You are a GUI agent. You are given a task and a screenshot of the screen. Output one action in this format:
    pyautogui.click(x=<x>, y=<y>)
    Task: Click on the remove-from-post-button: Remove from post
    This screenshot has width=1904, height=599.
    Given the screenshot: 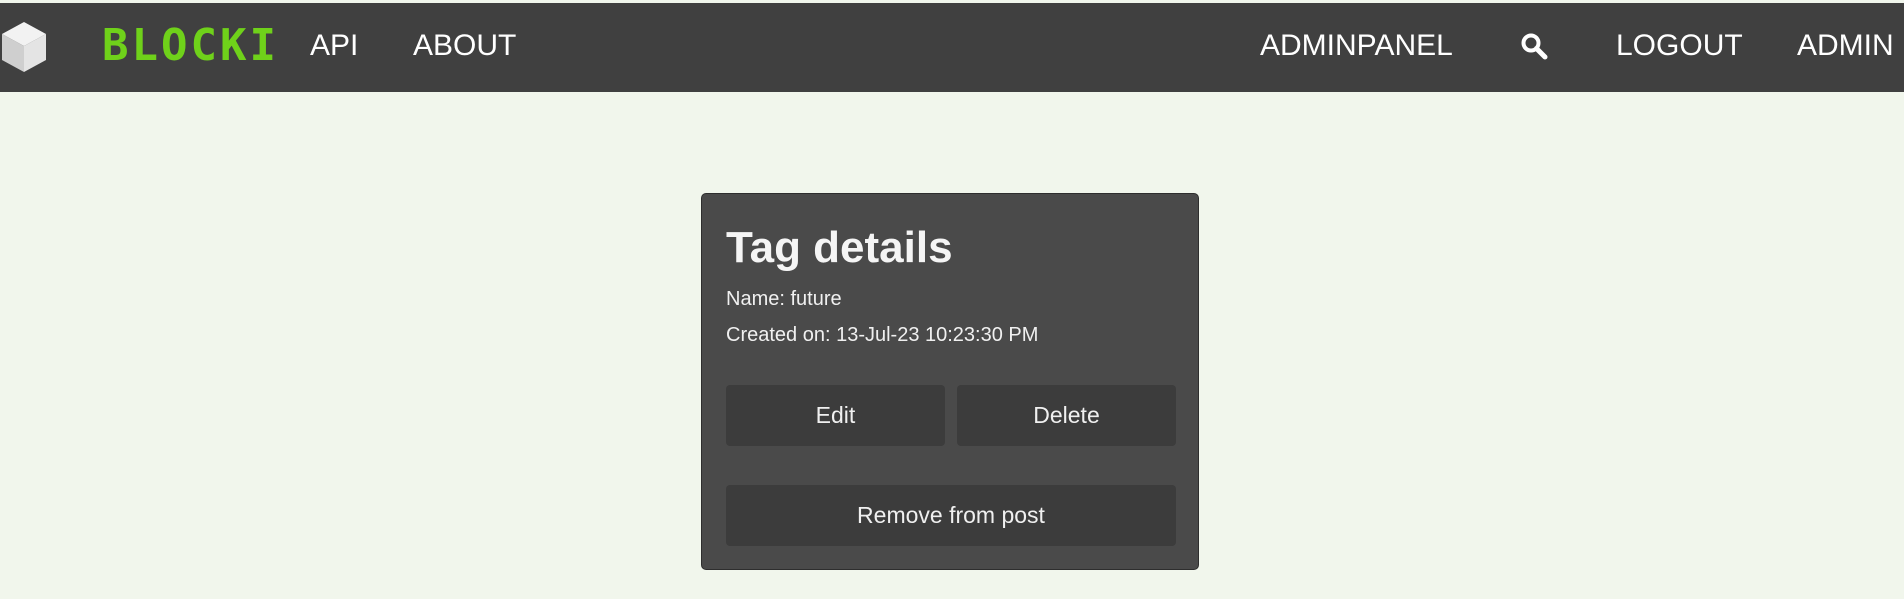 What is the action you would take?
    pyautogui.click(x=951, y=515)
    